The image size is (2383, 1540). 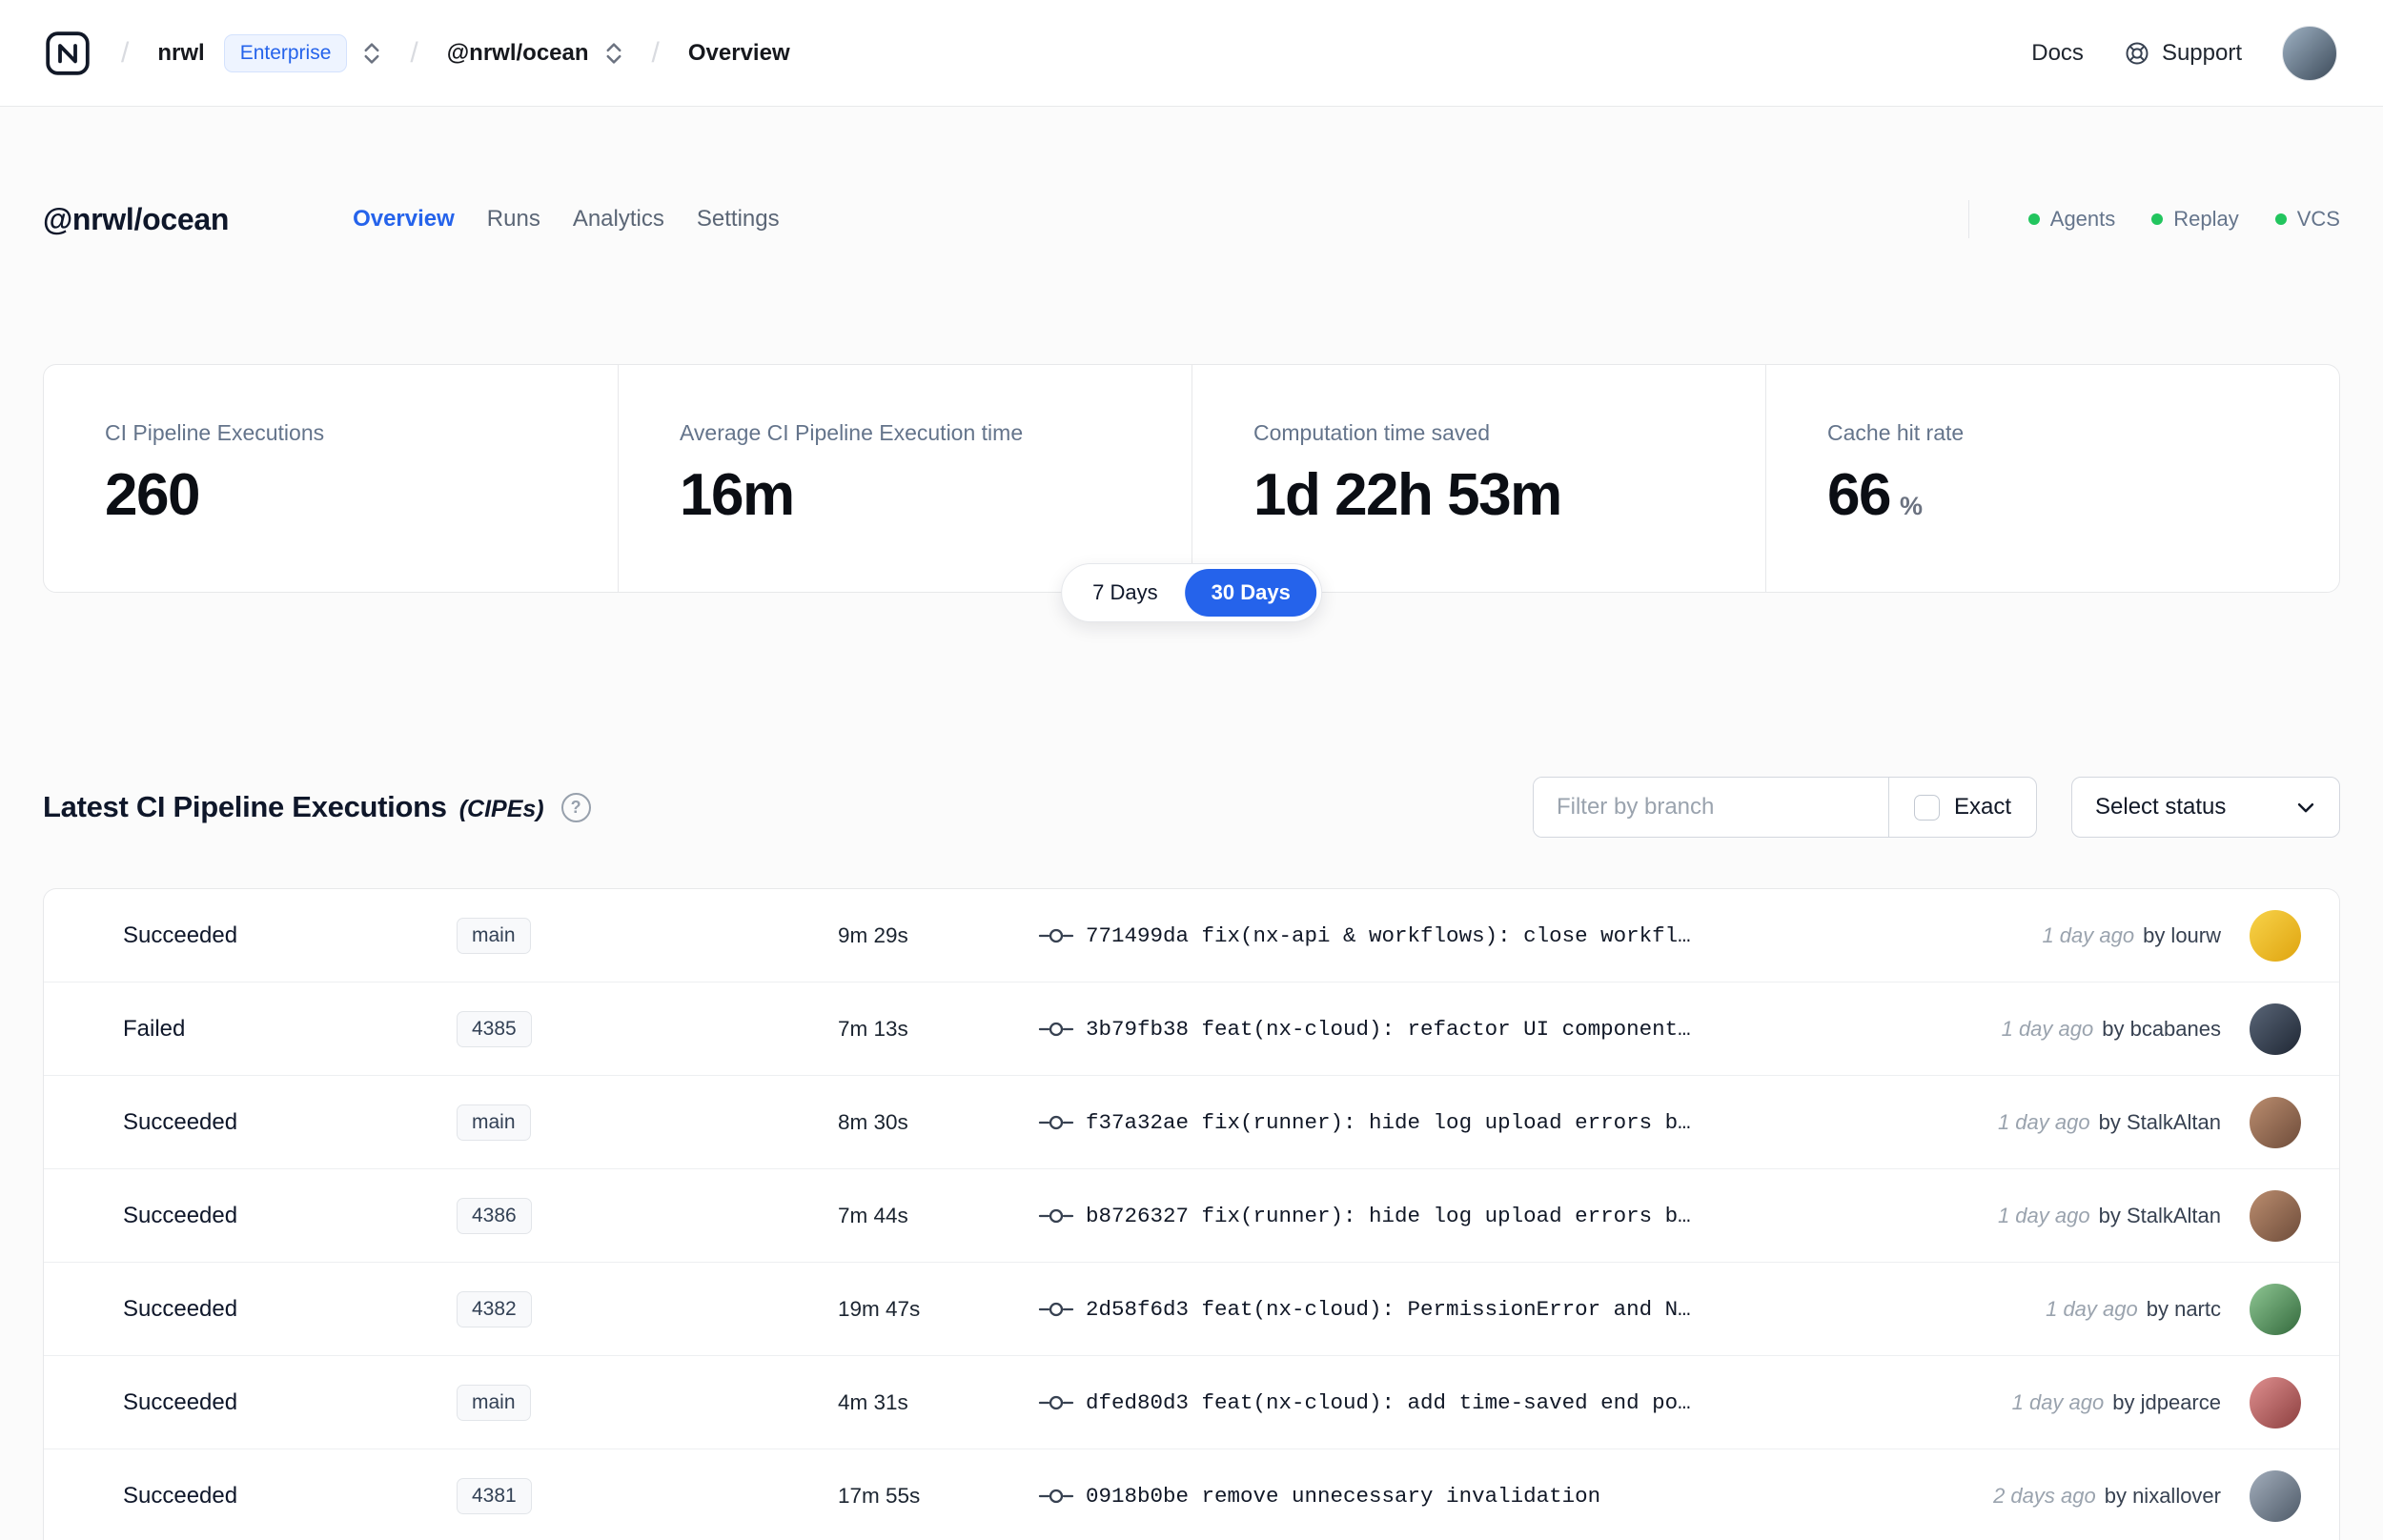 I want to click on range-30-days: 30 Days, so click(x=1250, y=593).